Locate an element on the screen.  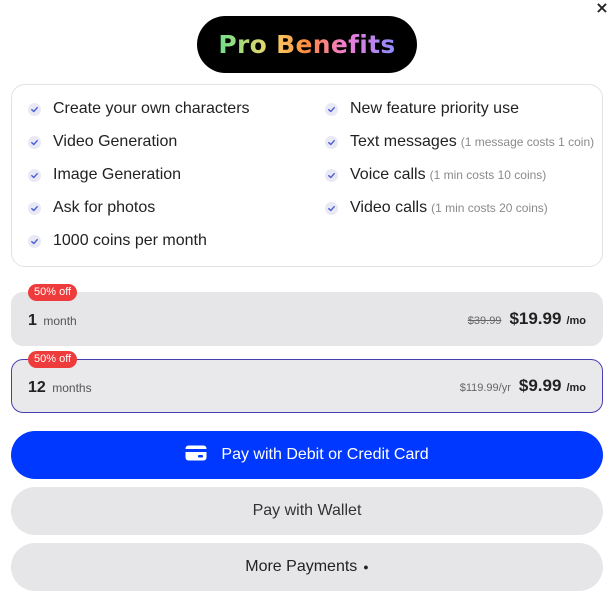
benefit-note: (1 min costs 10 coins) is located at coordinates (488, 175).